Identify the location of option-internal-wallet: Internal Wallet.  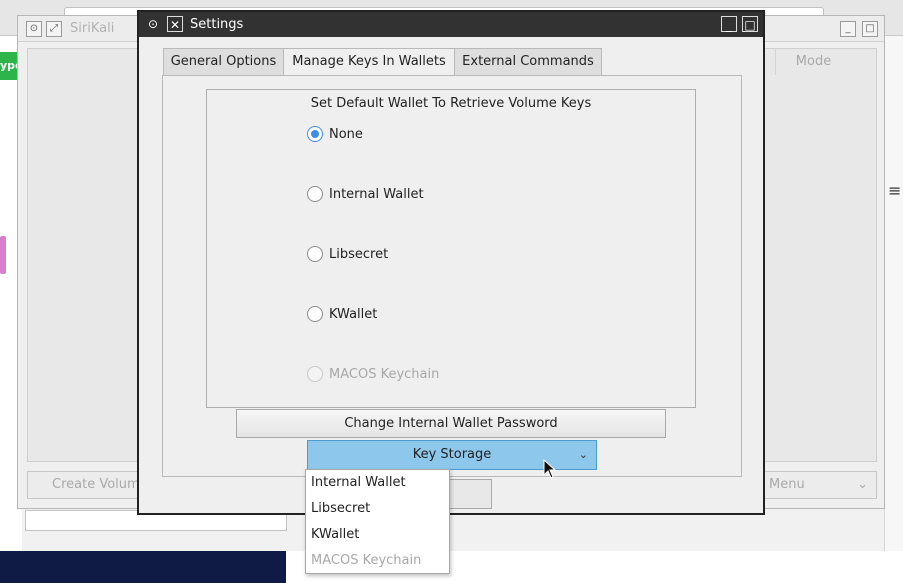
(365, 194).